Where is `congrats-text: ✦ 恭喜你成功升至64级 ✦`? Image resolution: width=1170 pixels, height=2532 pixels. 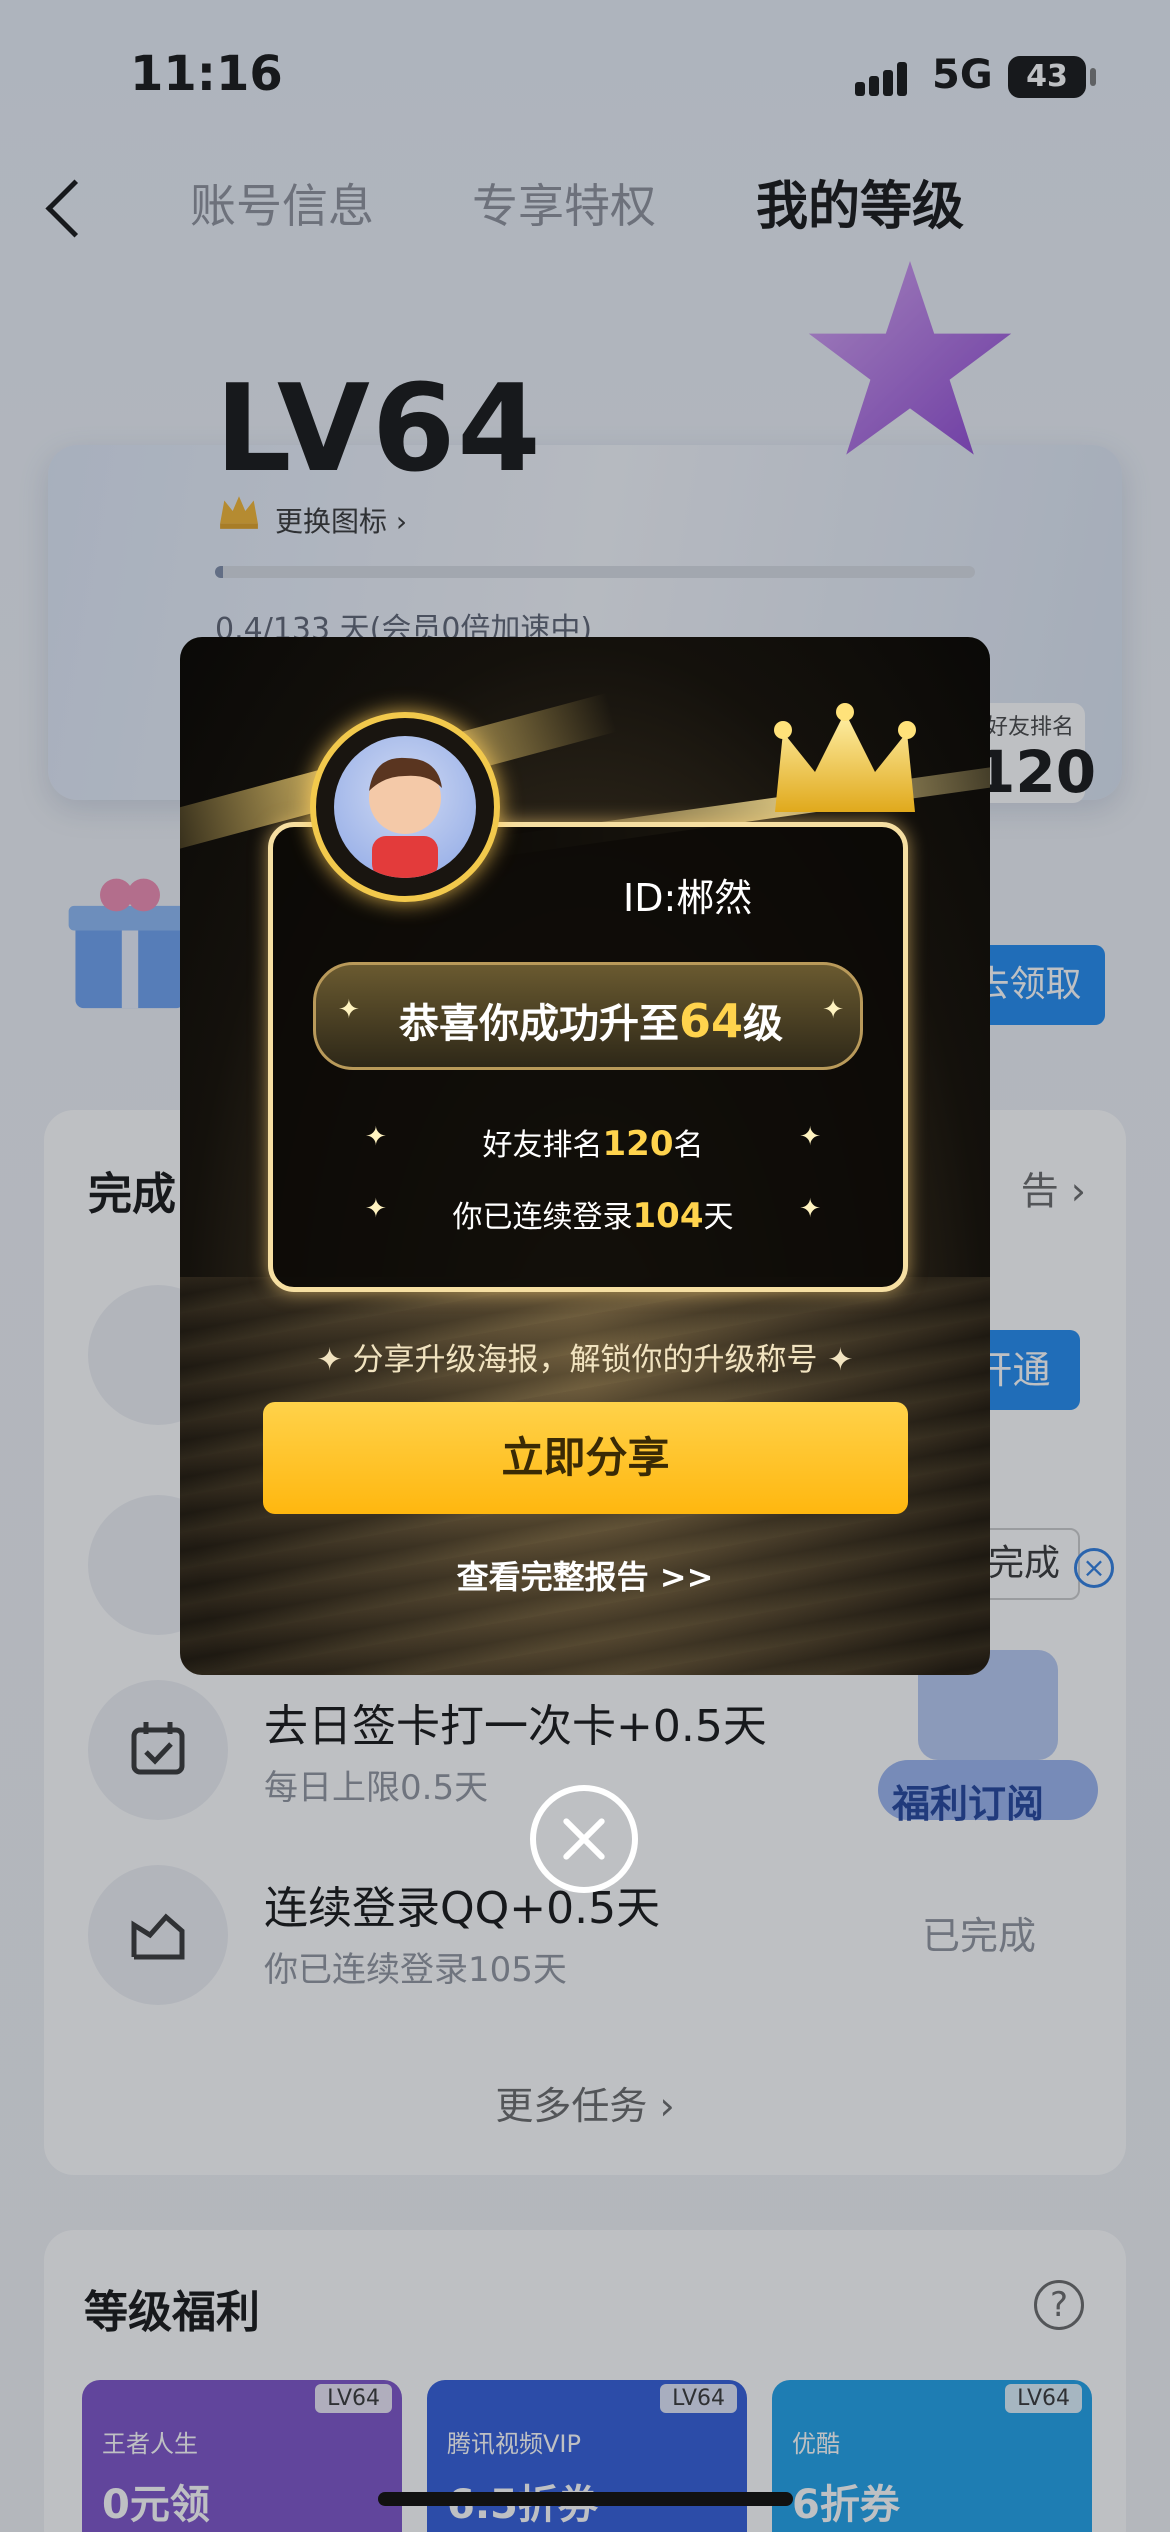
congrats-text: ✦ 恭喜你成功升至64级 ✦ is located at coordinates (591, 1021).